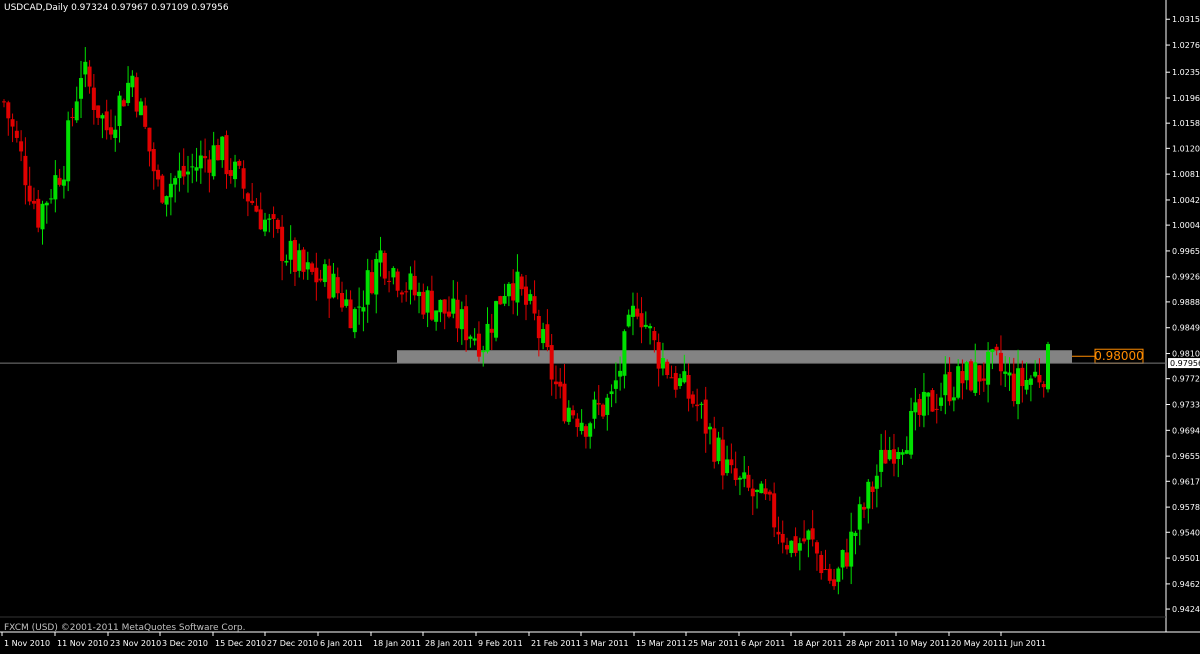 The image size is (1200, 654). What do you see at coordinates (606, 643) in the screenshot?
I see `time-tick-label: 3 Mar 2011` at bounding box center [606, 643].